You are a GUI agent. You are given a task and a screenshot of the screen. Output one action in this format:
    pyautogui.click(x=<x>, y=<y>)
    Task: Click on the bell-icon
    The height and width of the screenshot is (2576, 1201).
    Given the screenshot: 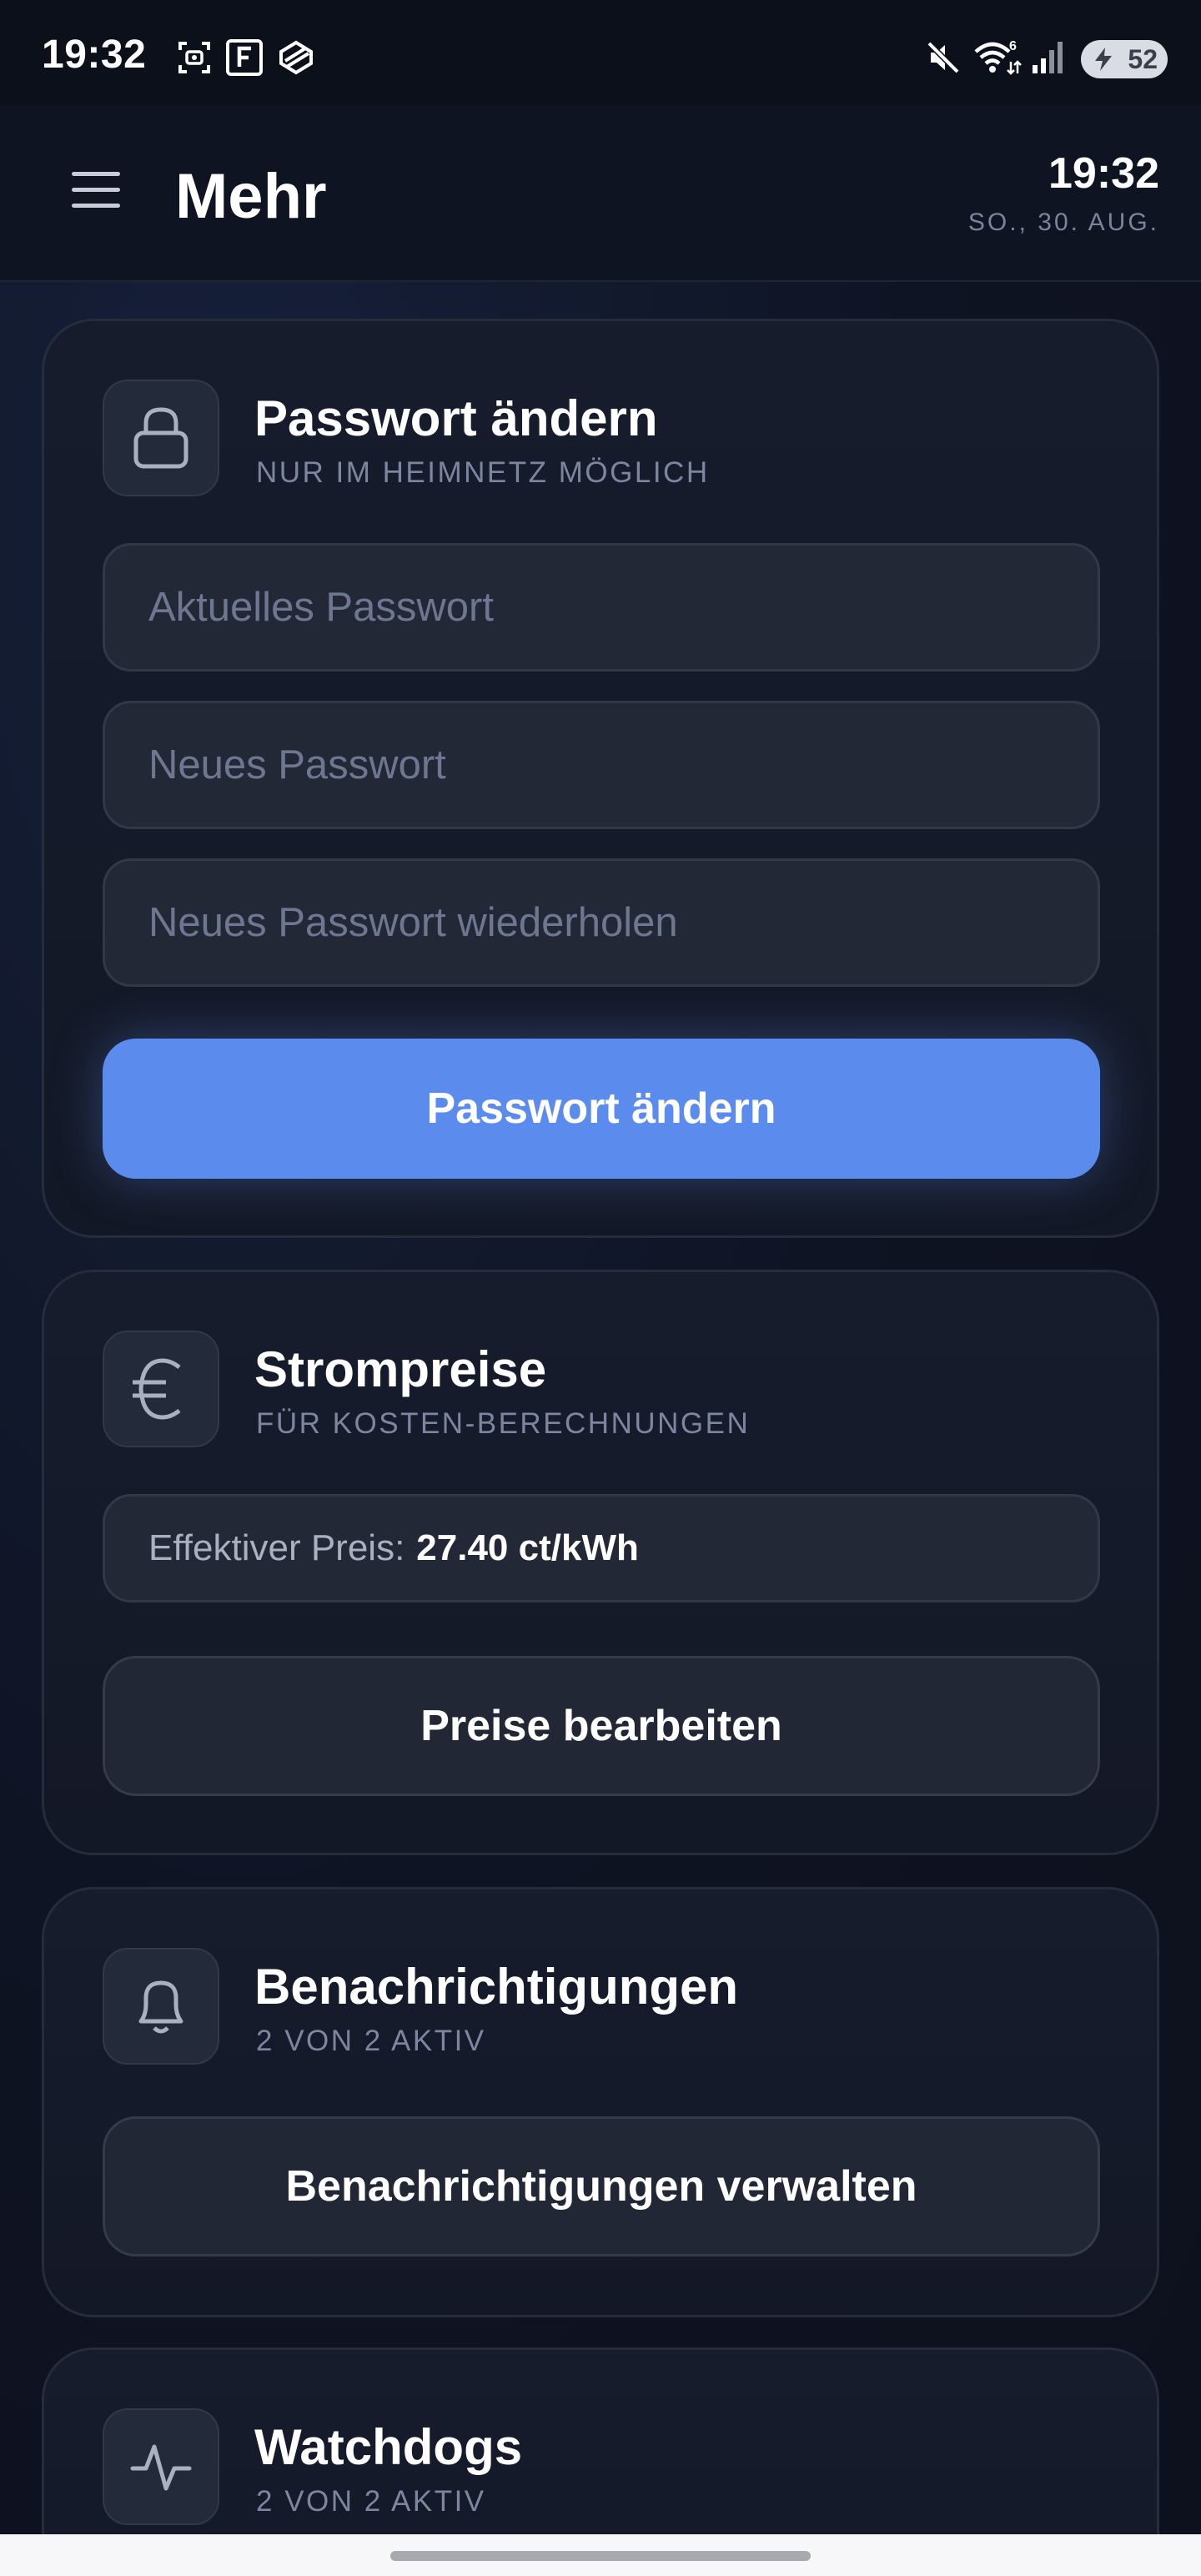 What is the action you would take?
    pyautogui.click(x=161, y=2007)
    